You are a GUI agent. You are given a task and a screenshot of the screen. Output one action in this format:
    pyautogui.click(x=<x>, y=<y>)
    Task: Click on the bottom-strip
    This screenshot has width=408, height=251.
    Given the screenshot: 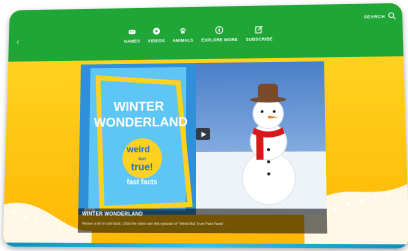 What is the action you would take?
    pyautogui.click(x=205, y=245)
    